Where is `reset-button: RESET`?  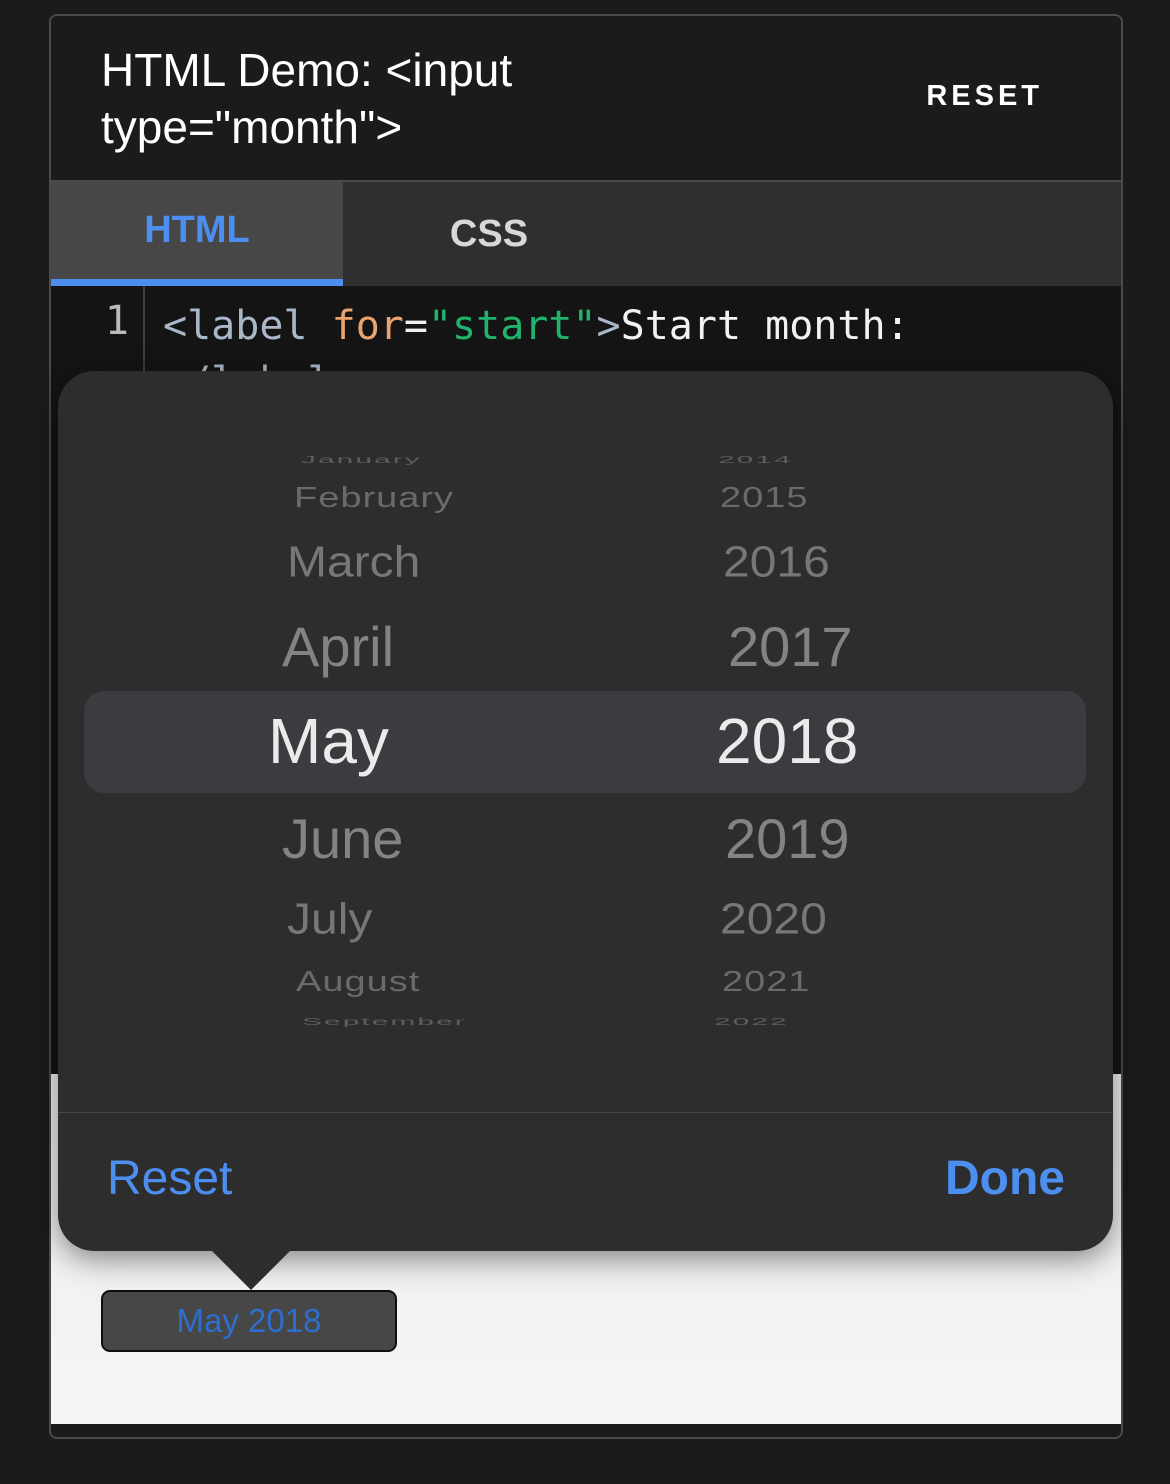
reset-button: RESET is located at coordinates (984, 96).